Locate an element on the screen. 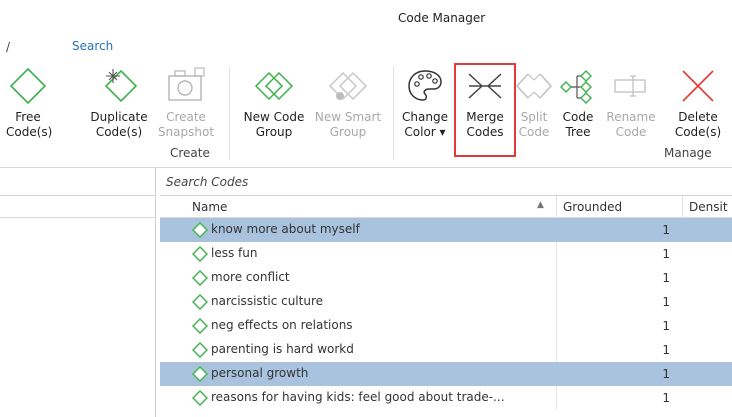 Image resolution: width=732 pixels, height=417 pixels. free-codes-button: Free Code(s) is located at coordinates (29, 110).